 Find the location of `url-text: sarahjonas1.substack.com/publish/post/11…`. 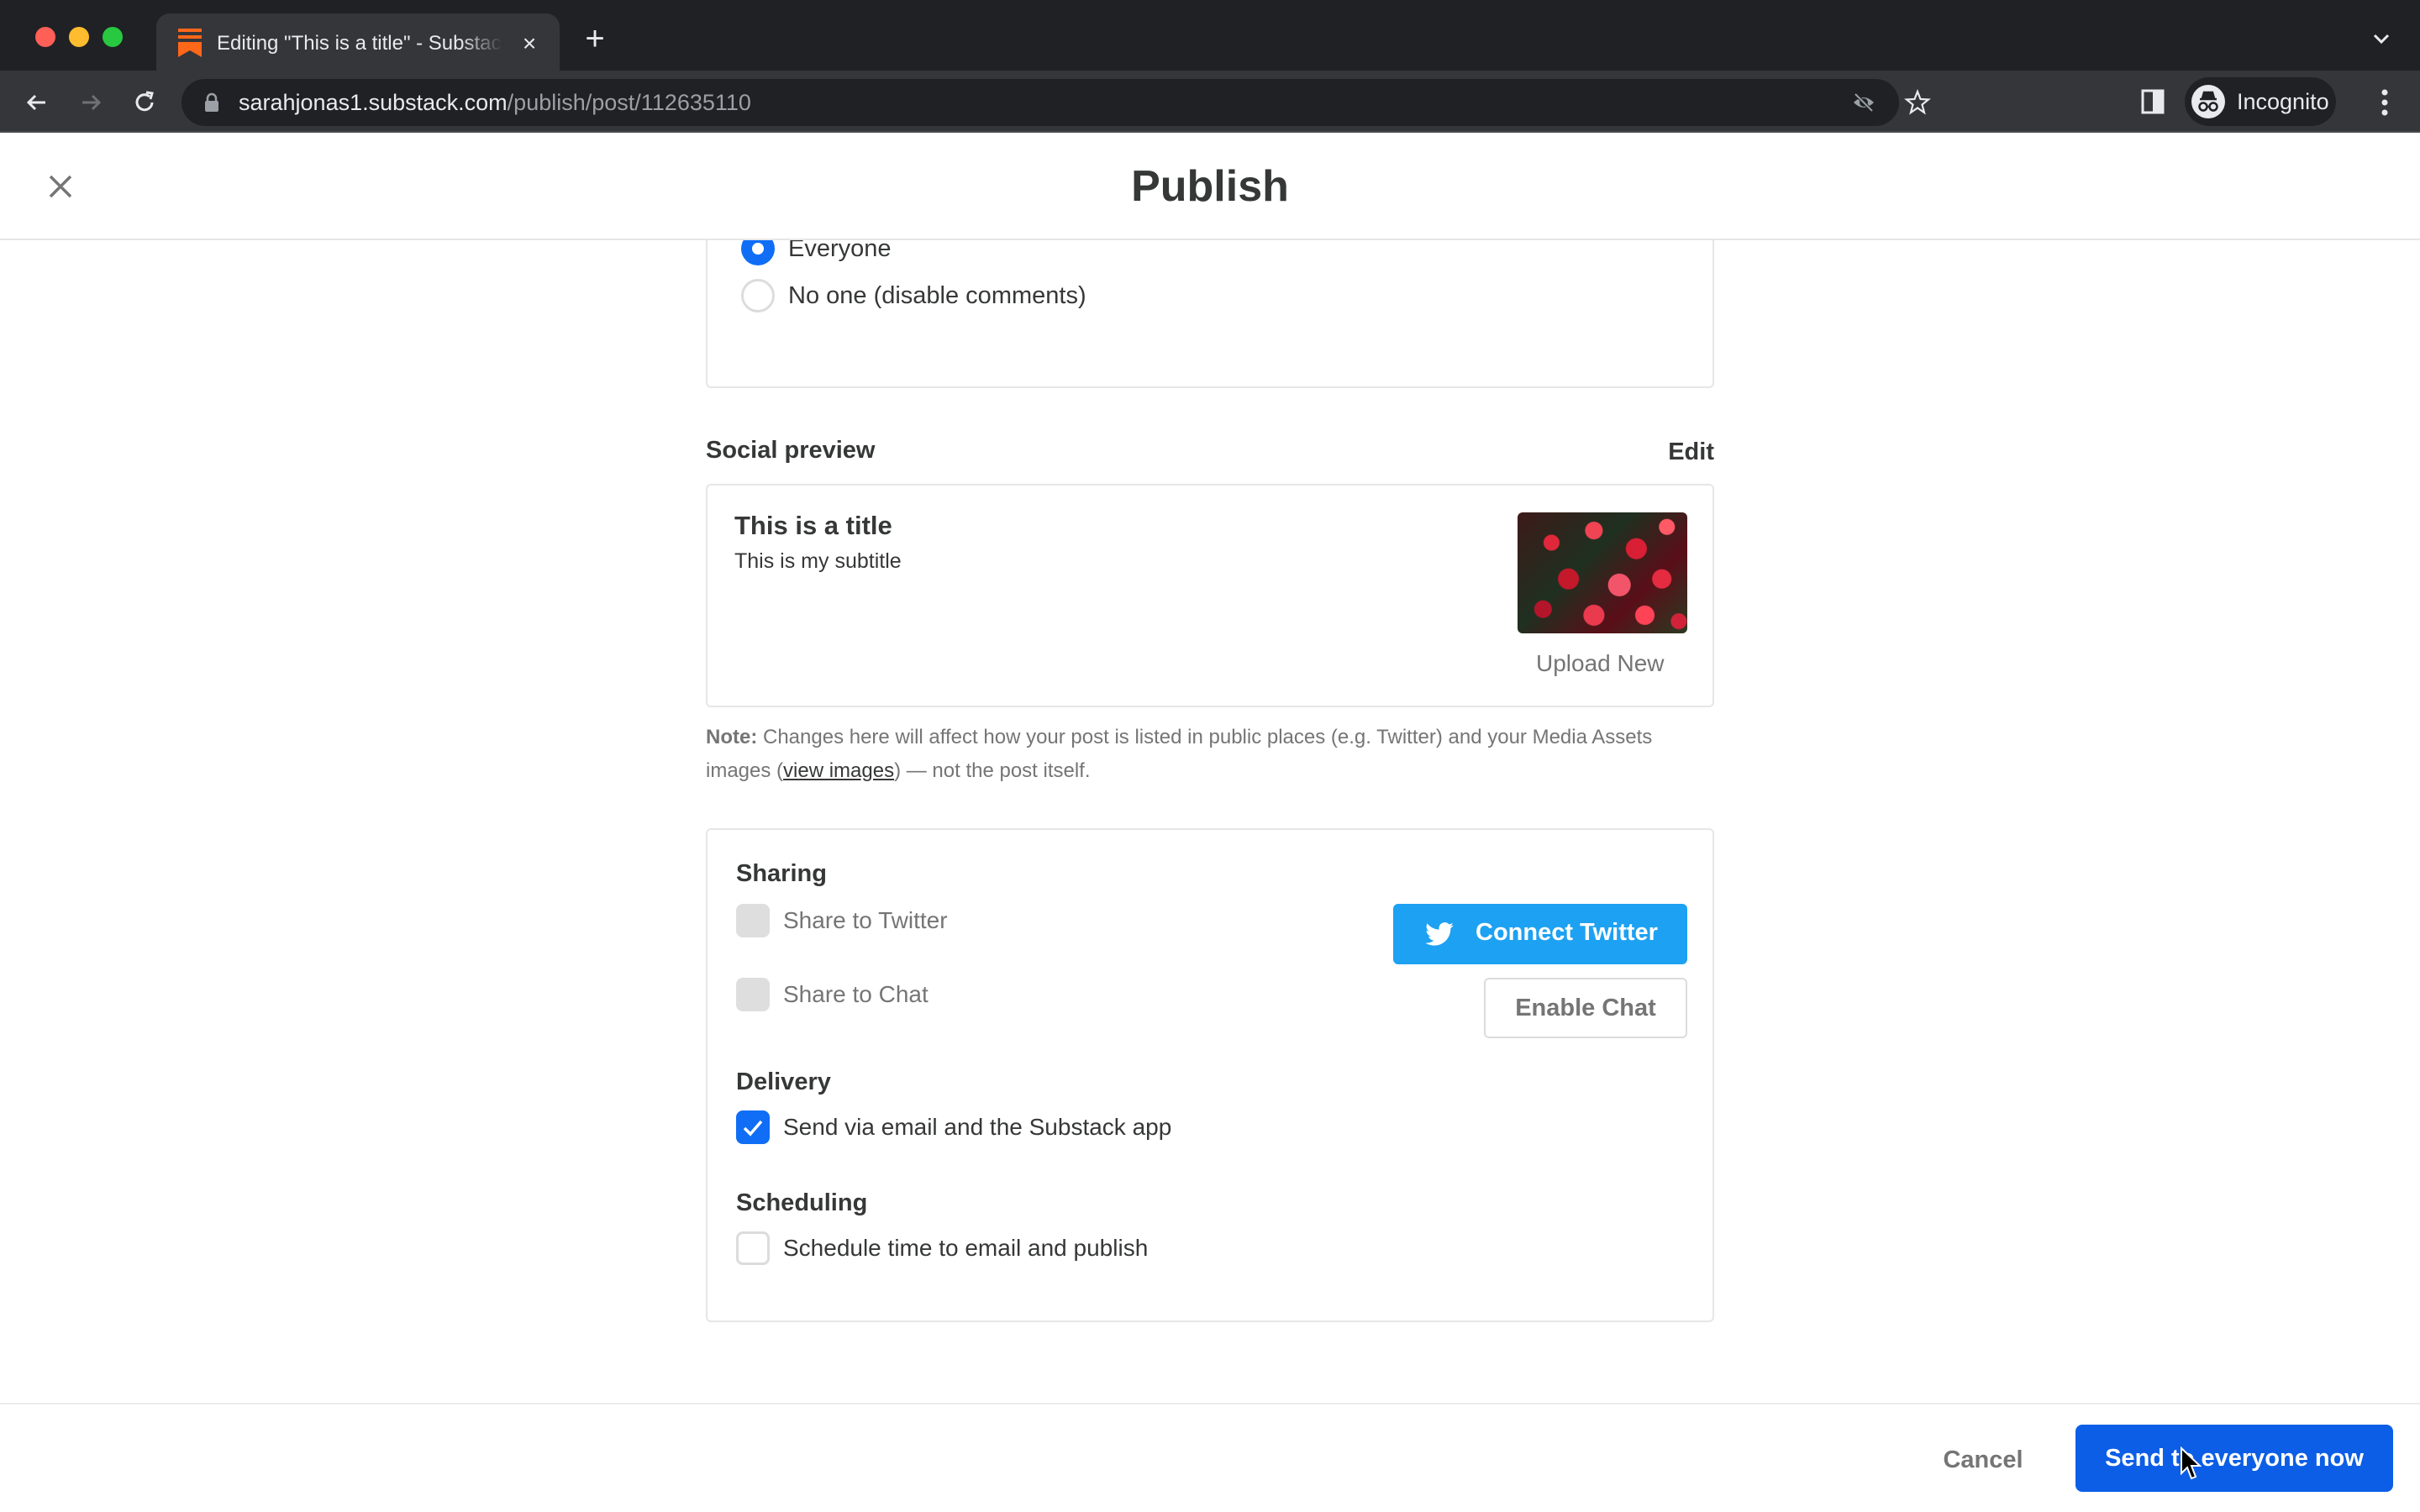

url-text: sarahjonas1.substack.com/publish/post/11… is located at coordinates (495, 102).